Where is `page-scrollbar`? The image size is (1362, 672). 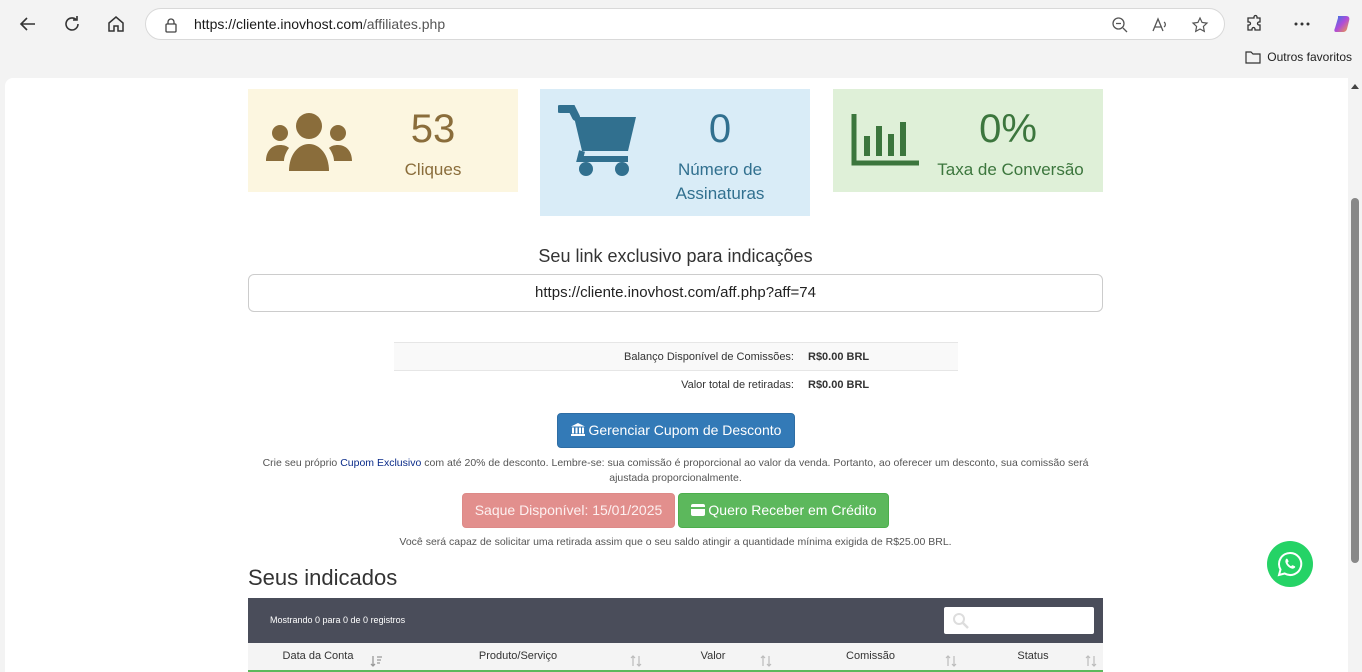 page-scrollbar is located at coordinates (1355, 375).